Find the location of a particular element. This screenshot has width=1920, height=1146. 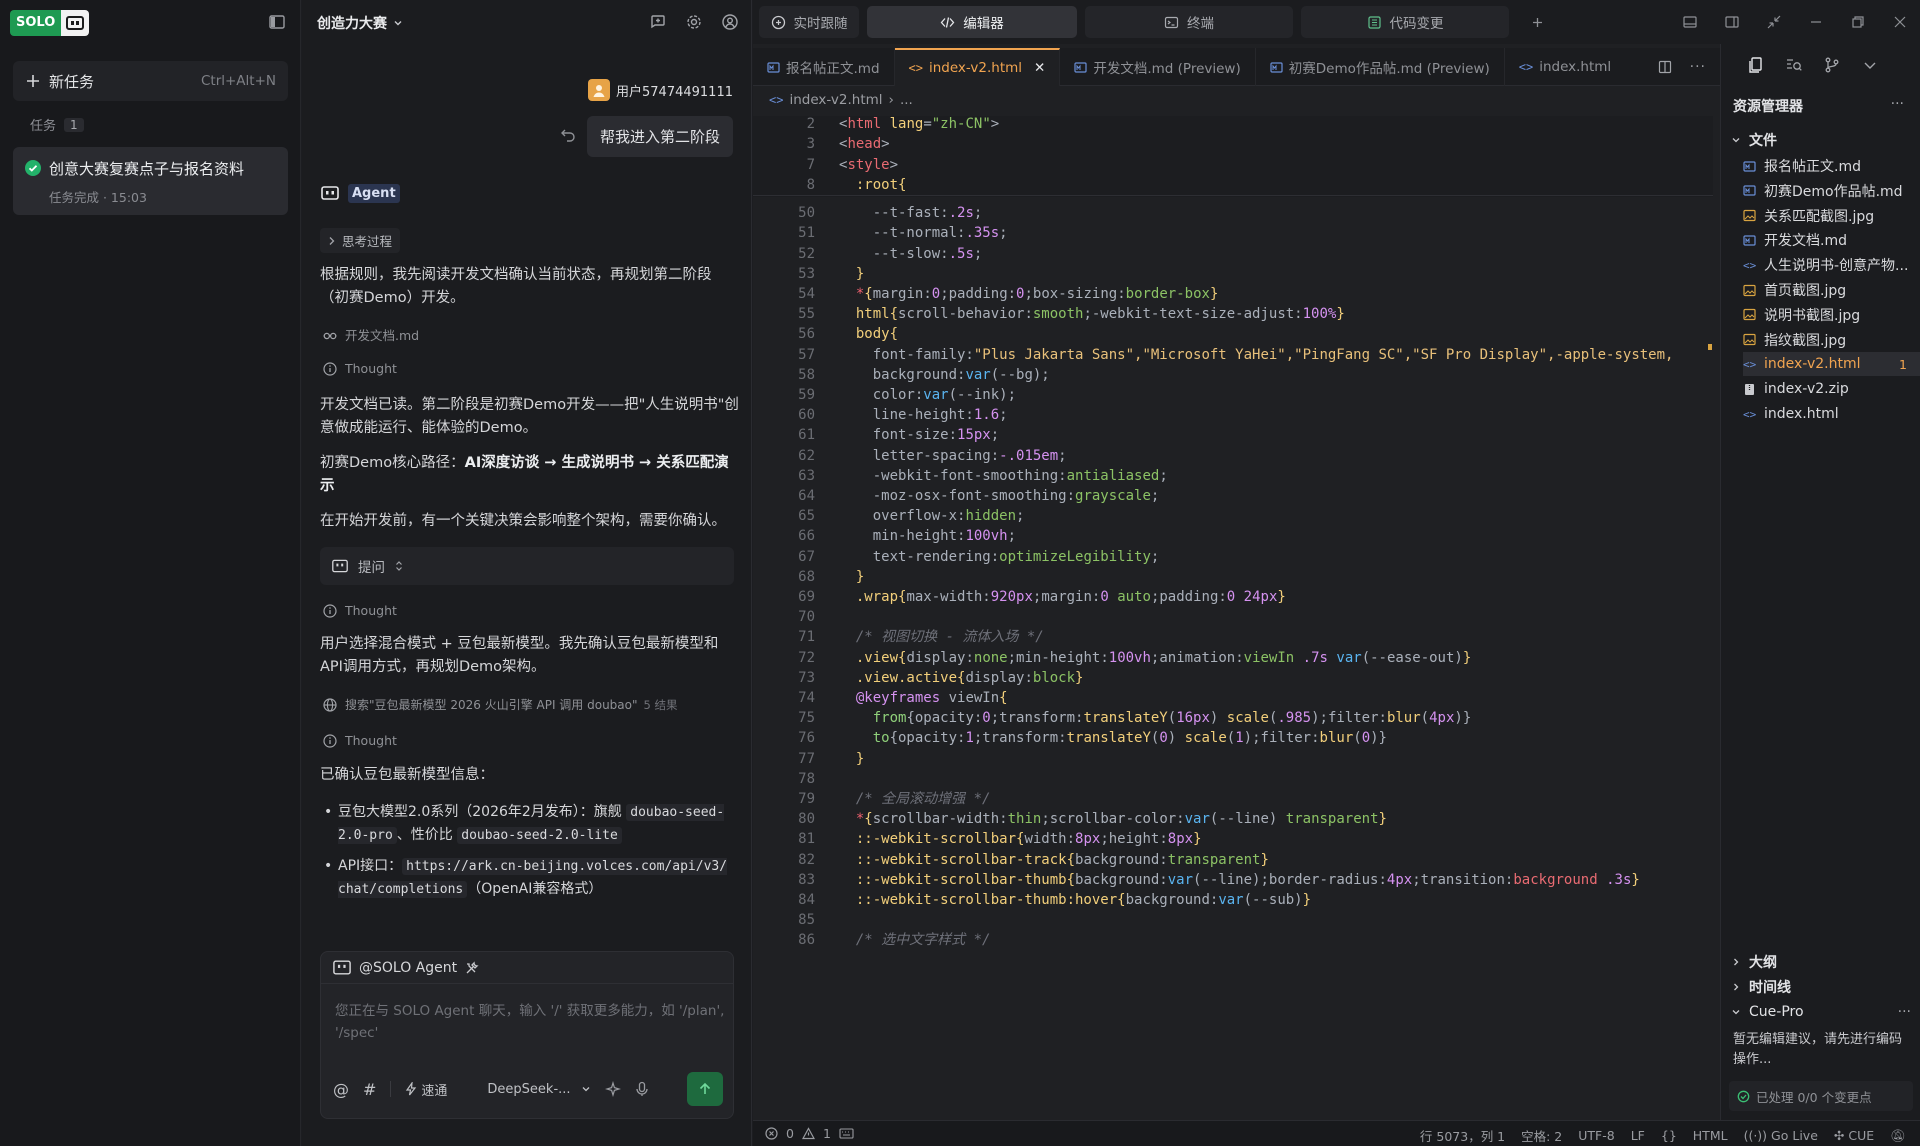

code-line: 86 /* 选中文字样式 */ is located at coordinates (1233, 940).